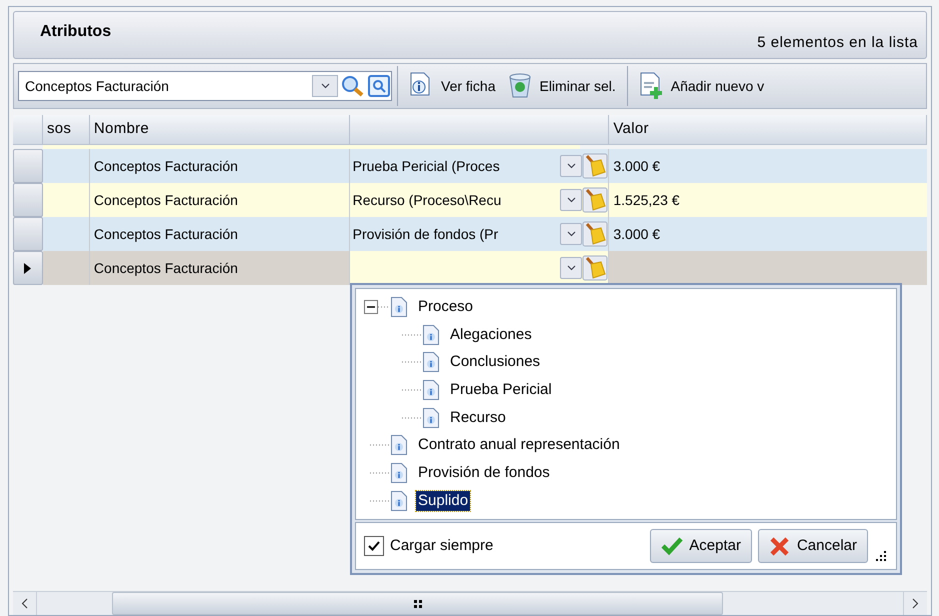 The height and width of the screenshot is (616, 939). Describe the element at coordinates (779, 546) in the screenshot. I see `cross-icon` at that location.